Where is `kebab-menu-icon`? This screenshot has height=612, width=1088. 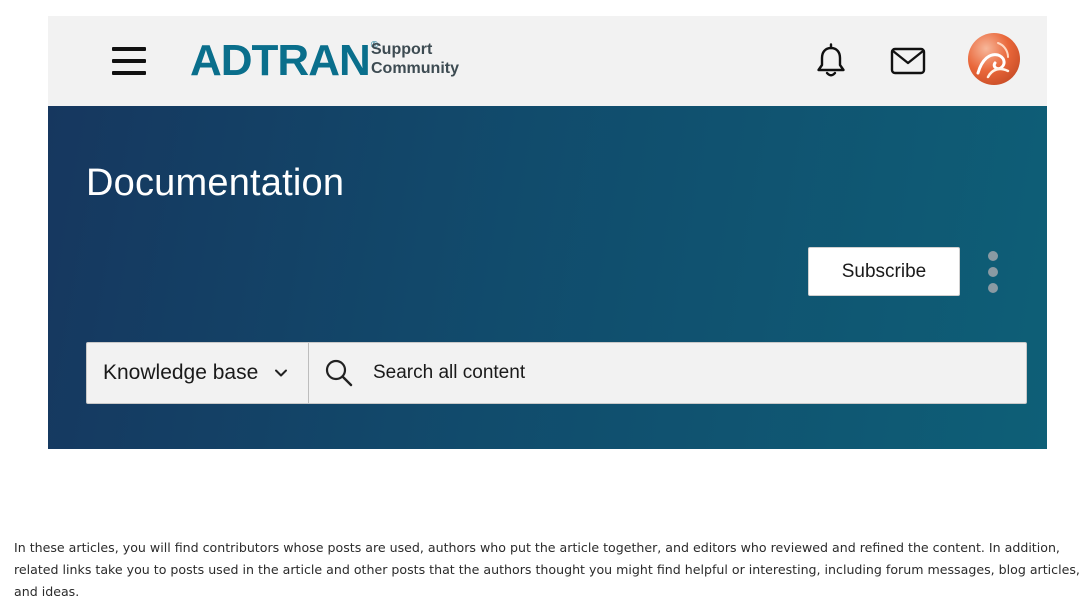
kebab-menu-icon is located at coordinates (993, 273).